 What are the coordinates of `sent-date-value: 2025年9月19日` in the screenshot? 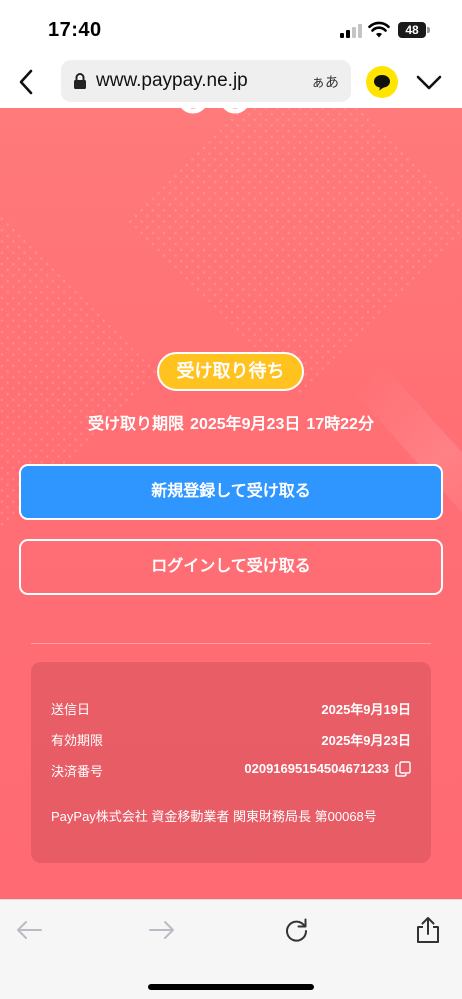 It's located at (366, 709).